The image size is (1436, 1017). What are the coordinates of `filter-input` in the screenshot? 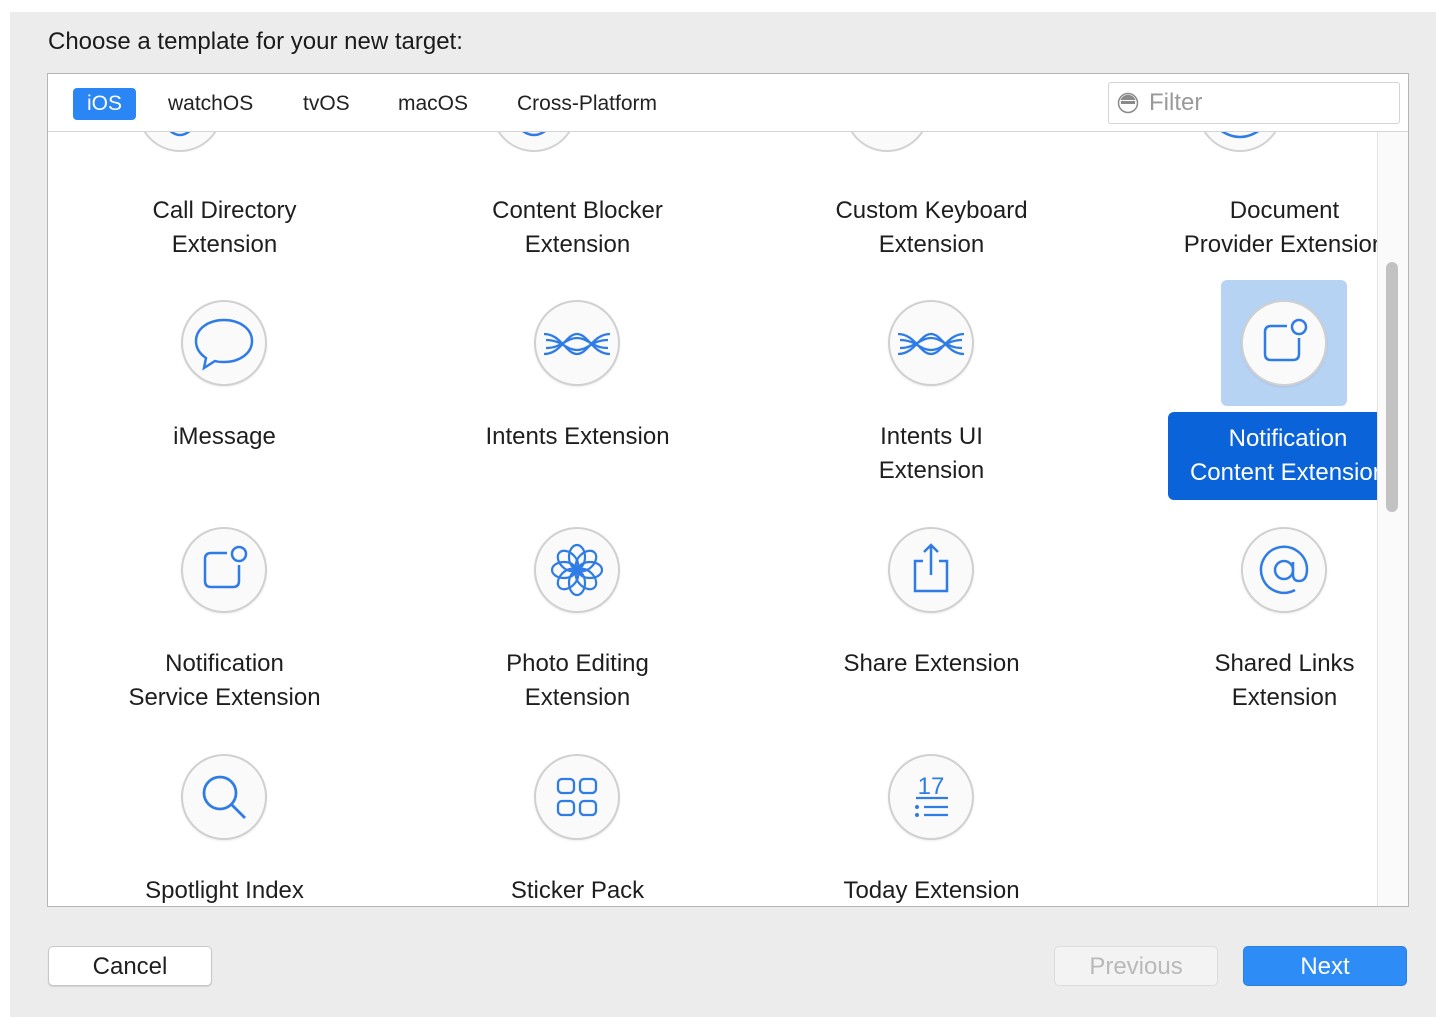 It's located at (1269, 103).